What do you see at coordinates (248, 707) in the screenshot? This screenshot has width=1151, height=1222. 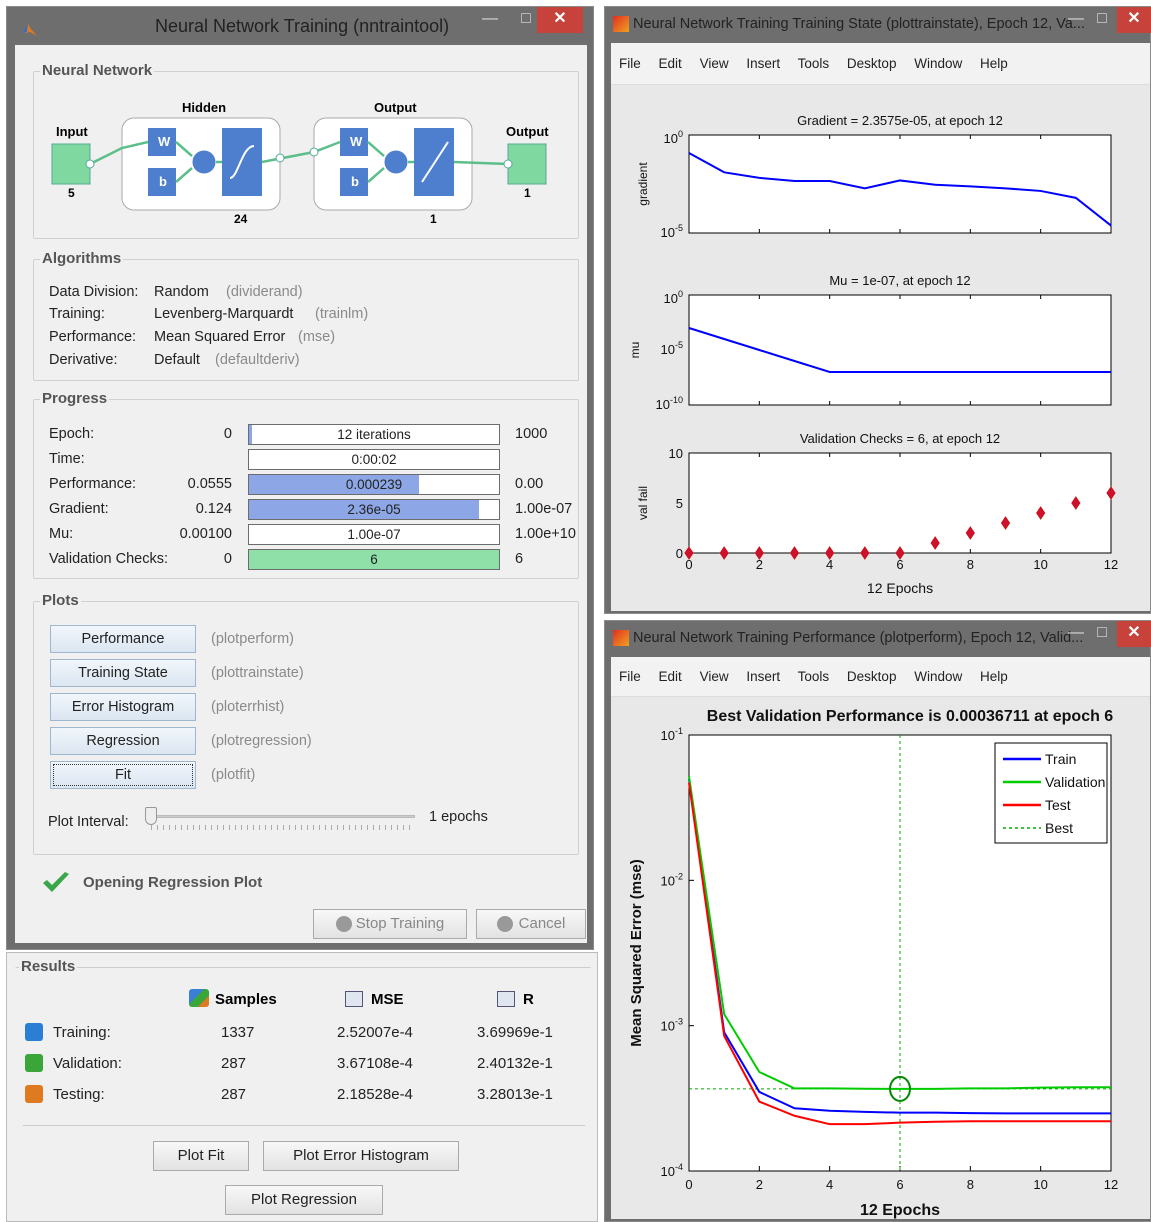 I see `plot-fn: (ploterrhist)` at bounding box center [248, 707].